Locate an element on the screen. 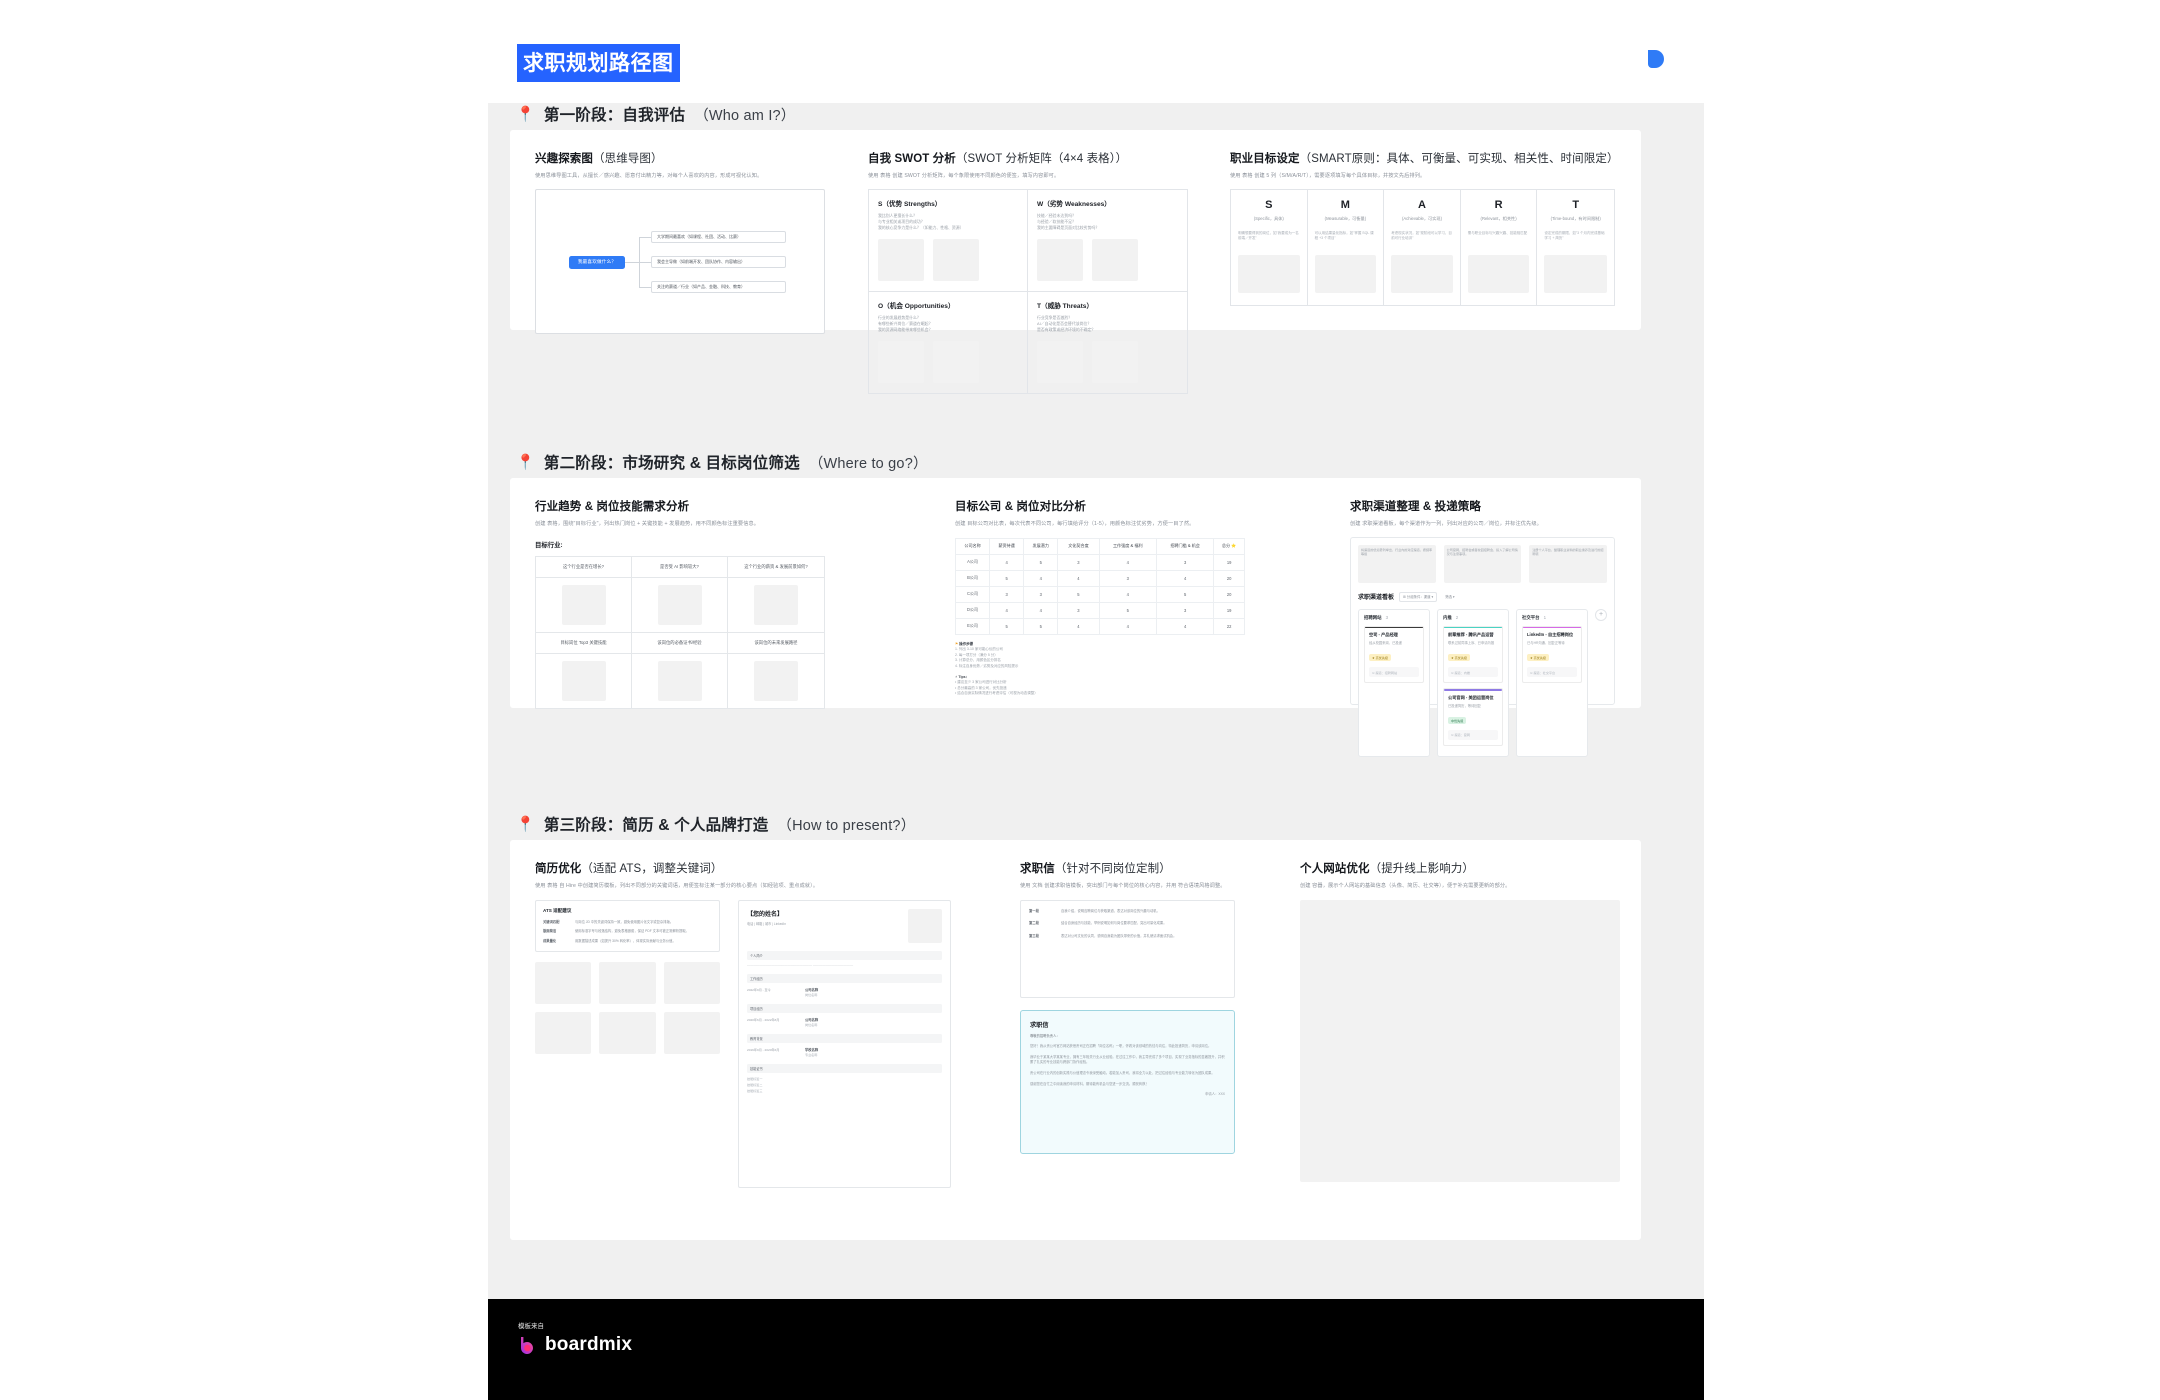 This screenshot has width=2160, height=1400. table-row: C公司 3 3 5 4 5 20 is located at coordinates (1099, 594).